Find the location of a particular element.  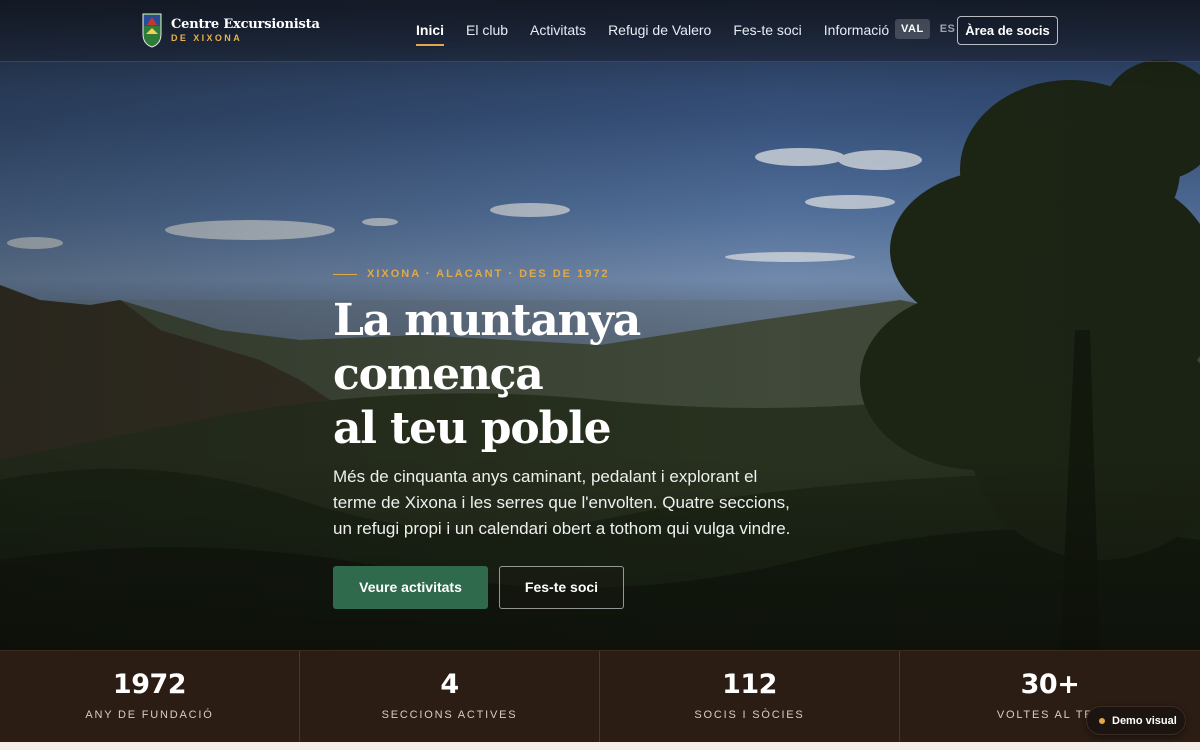

brand-name: Centre Excursionista is located at coordinates (245, 24).